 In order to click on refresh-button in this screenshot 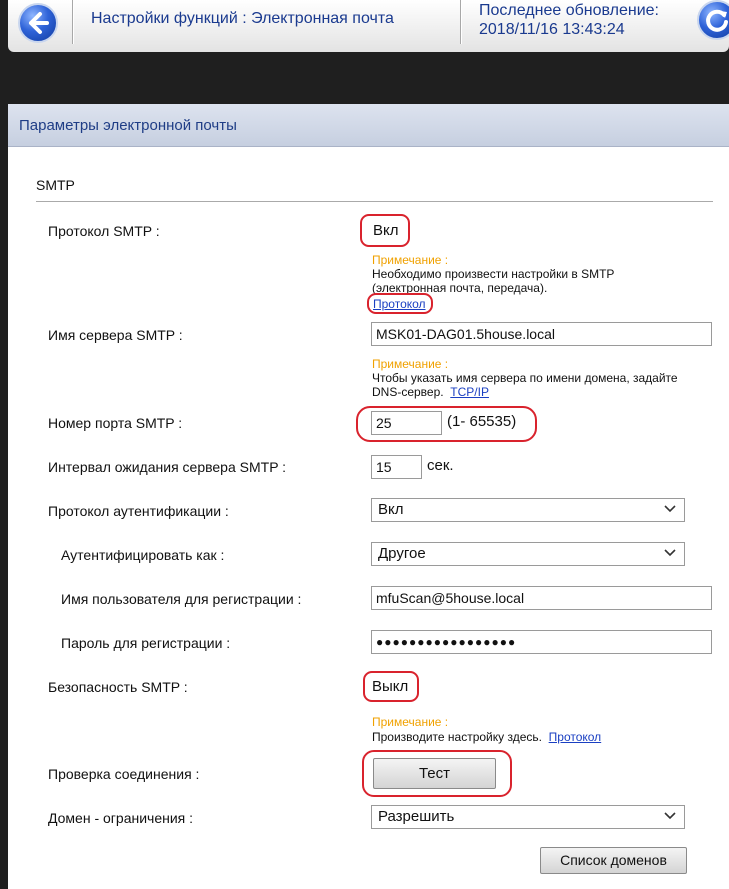, I will do `click(713, 20)`.